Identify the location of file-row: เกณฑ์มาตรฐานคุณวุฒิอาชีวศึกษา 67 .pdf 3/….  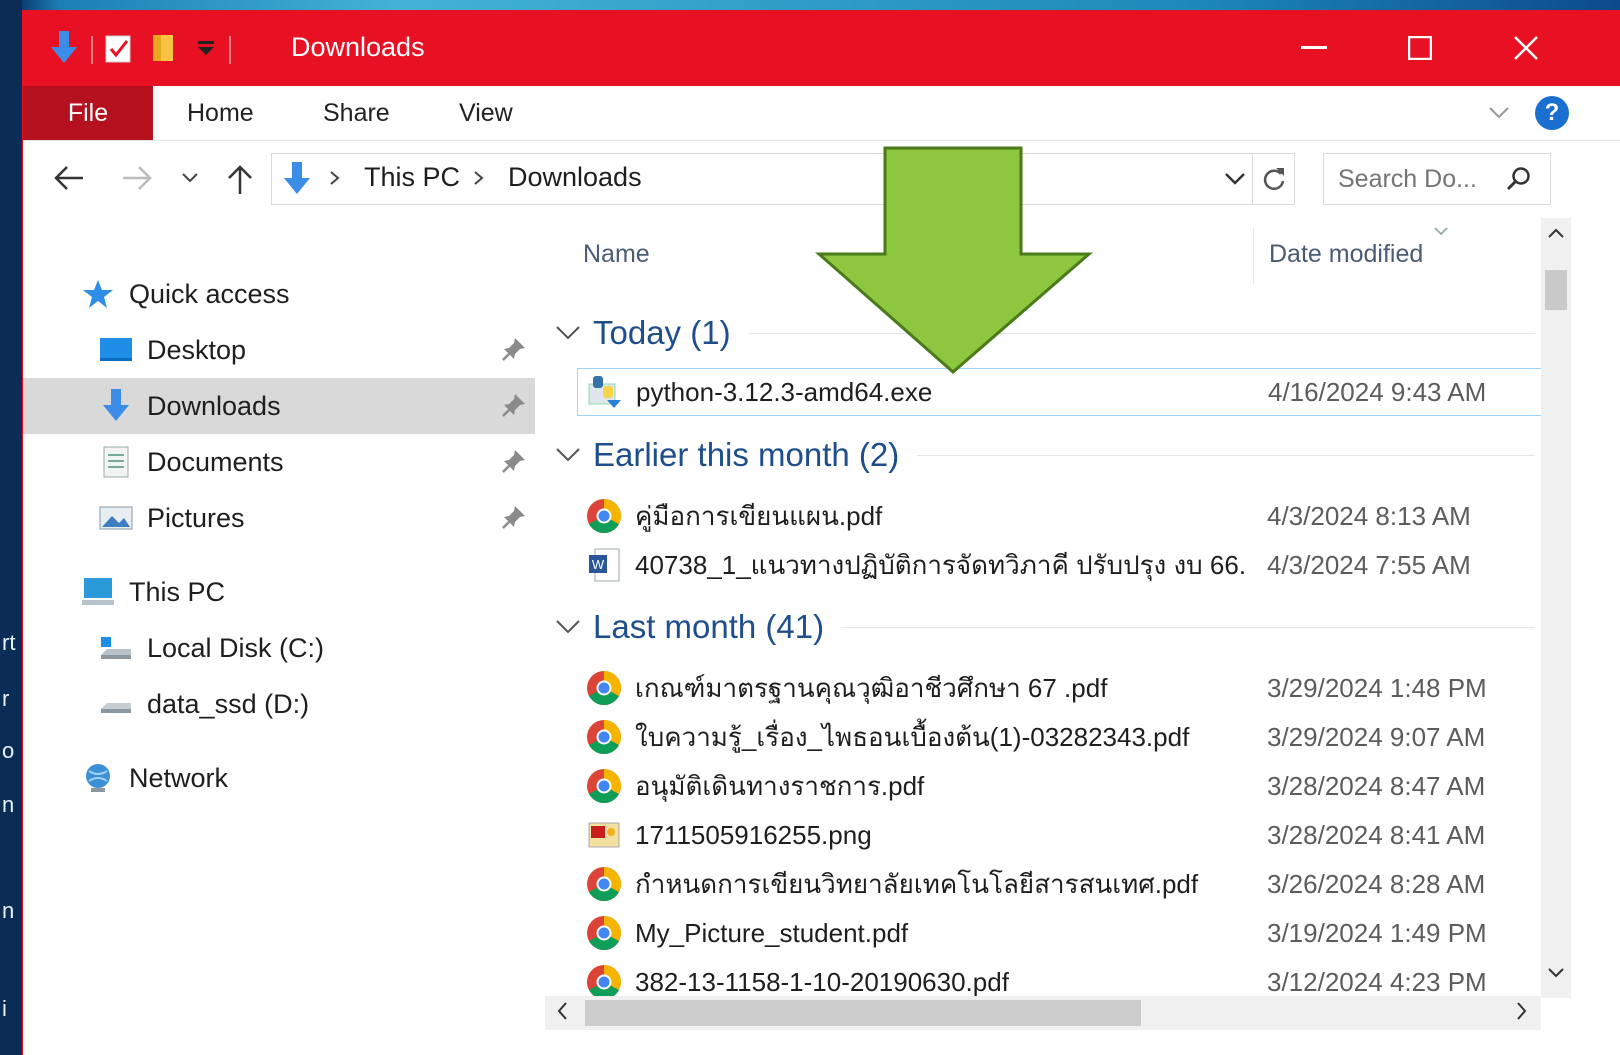
(1058, 688).